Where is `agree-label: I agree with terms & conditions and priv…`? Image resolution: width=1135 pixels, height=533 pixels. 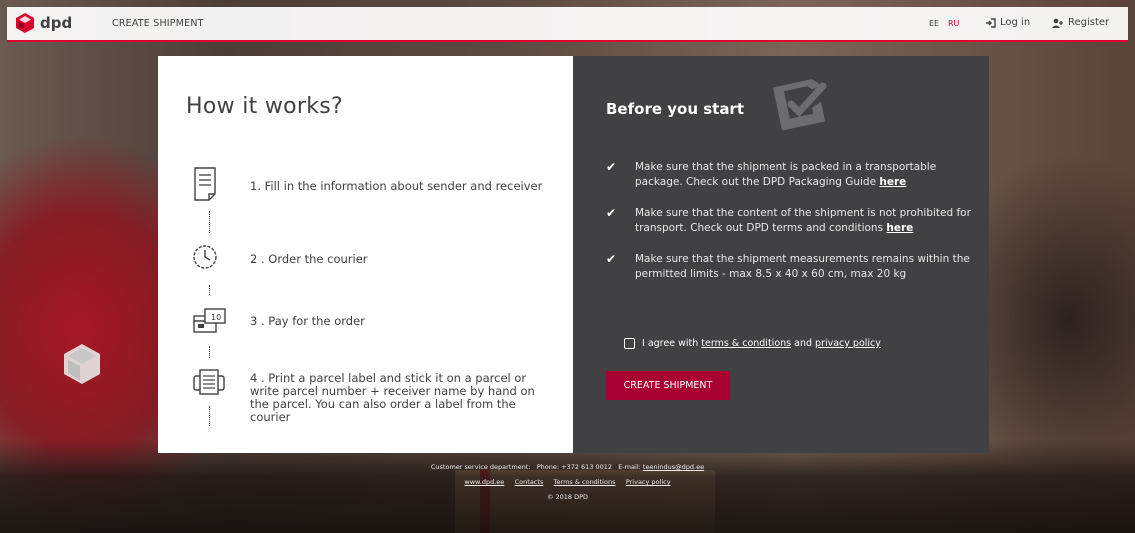 agree-label: I agree with terms & conditions and priv… is located at coordinates (761, 343).